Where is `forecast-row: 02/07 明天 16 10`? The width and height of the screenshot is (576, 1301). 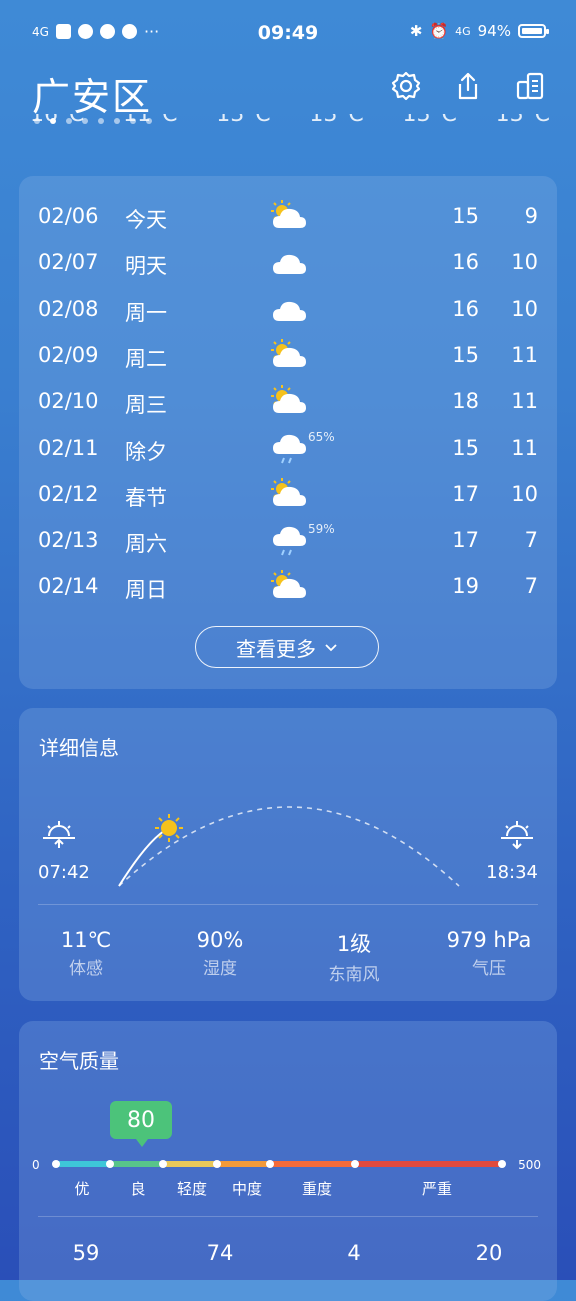 forecast-row: 02/07 明天 16 10 is located at coordinates (288, 263).